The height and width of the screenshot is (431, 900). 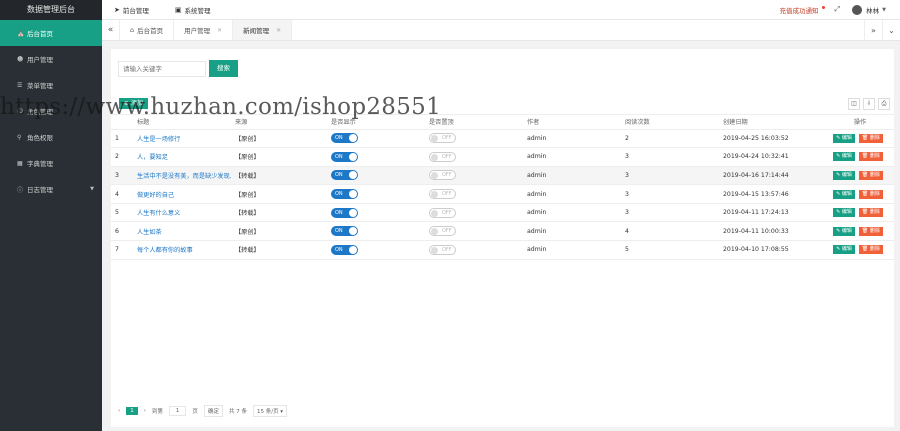 What do you see at coordinates (223, 68) in the screenshot?
I see `search-button: 搜索` at bounding box center [223, 68].